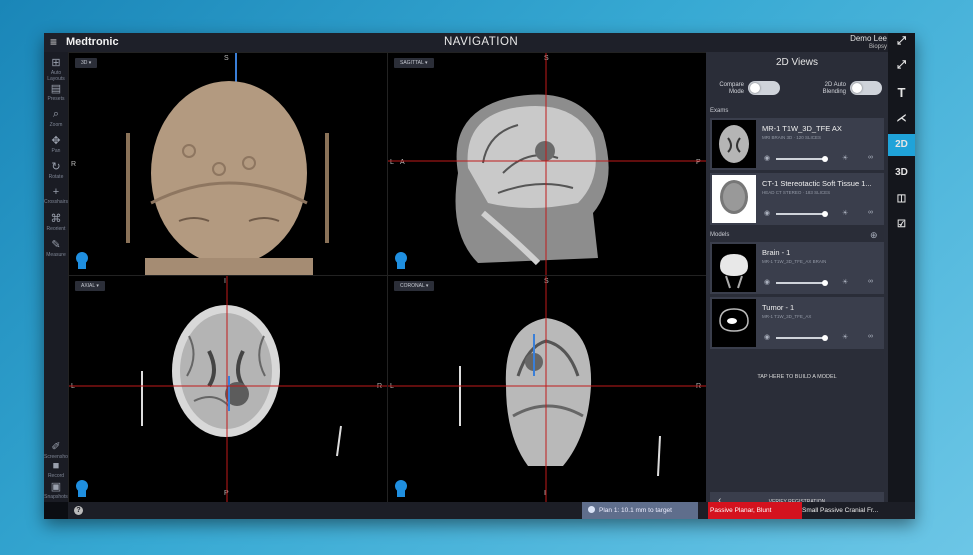 The image size is (973, 555). I want to click on expand-icon: ⤢, so click(901, 41).